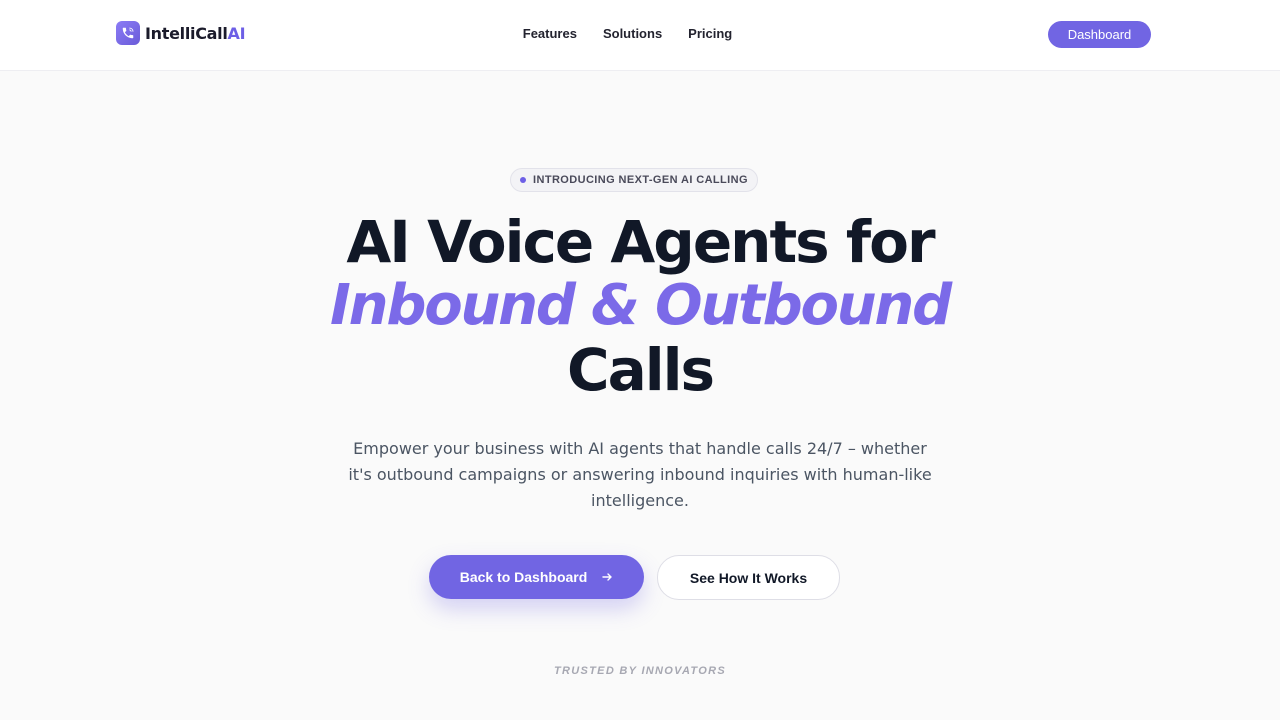  I want to click on headline-line-3: Calls, so click(641, 370).